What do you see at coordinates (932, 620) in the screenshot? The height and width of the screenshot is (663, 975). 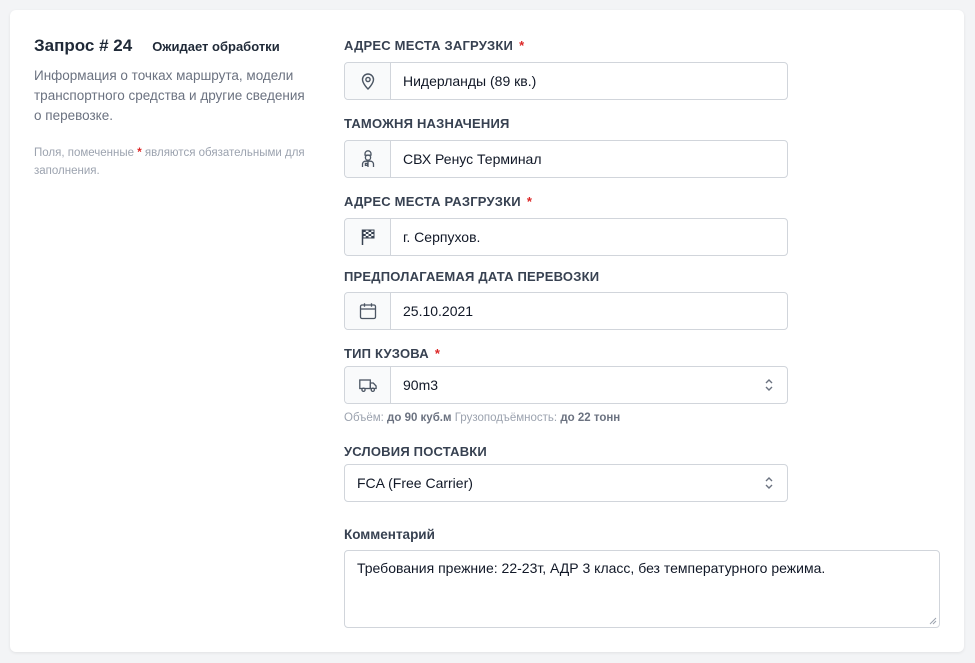 I see `resize-handle-icon` at bounding box center [932, 620].